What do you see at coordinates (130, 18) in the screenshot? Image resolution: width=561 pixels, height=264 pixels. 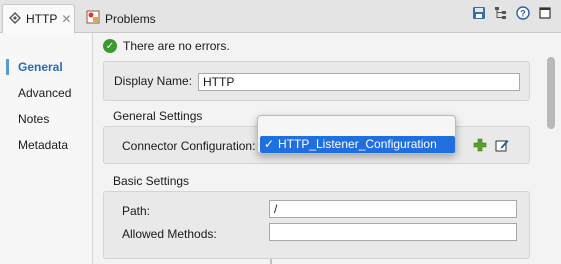 I see `tab-label: Problems` at bounding box center [130, 18].